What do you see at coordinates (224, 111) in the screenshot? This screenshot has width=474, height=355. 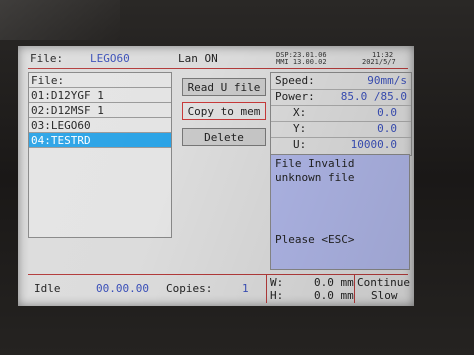 I see `copy-to-mem-button: Copy to mem` at bounding box center [224, 111].